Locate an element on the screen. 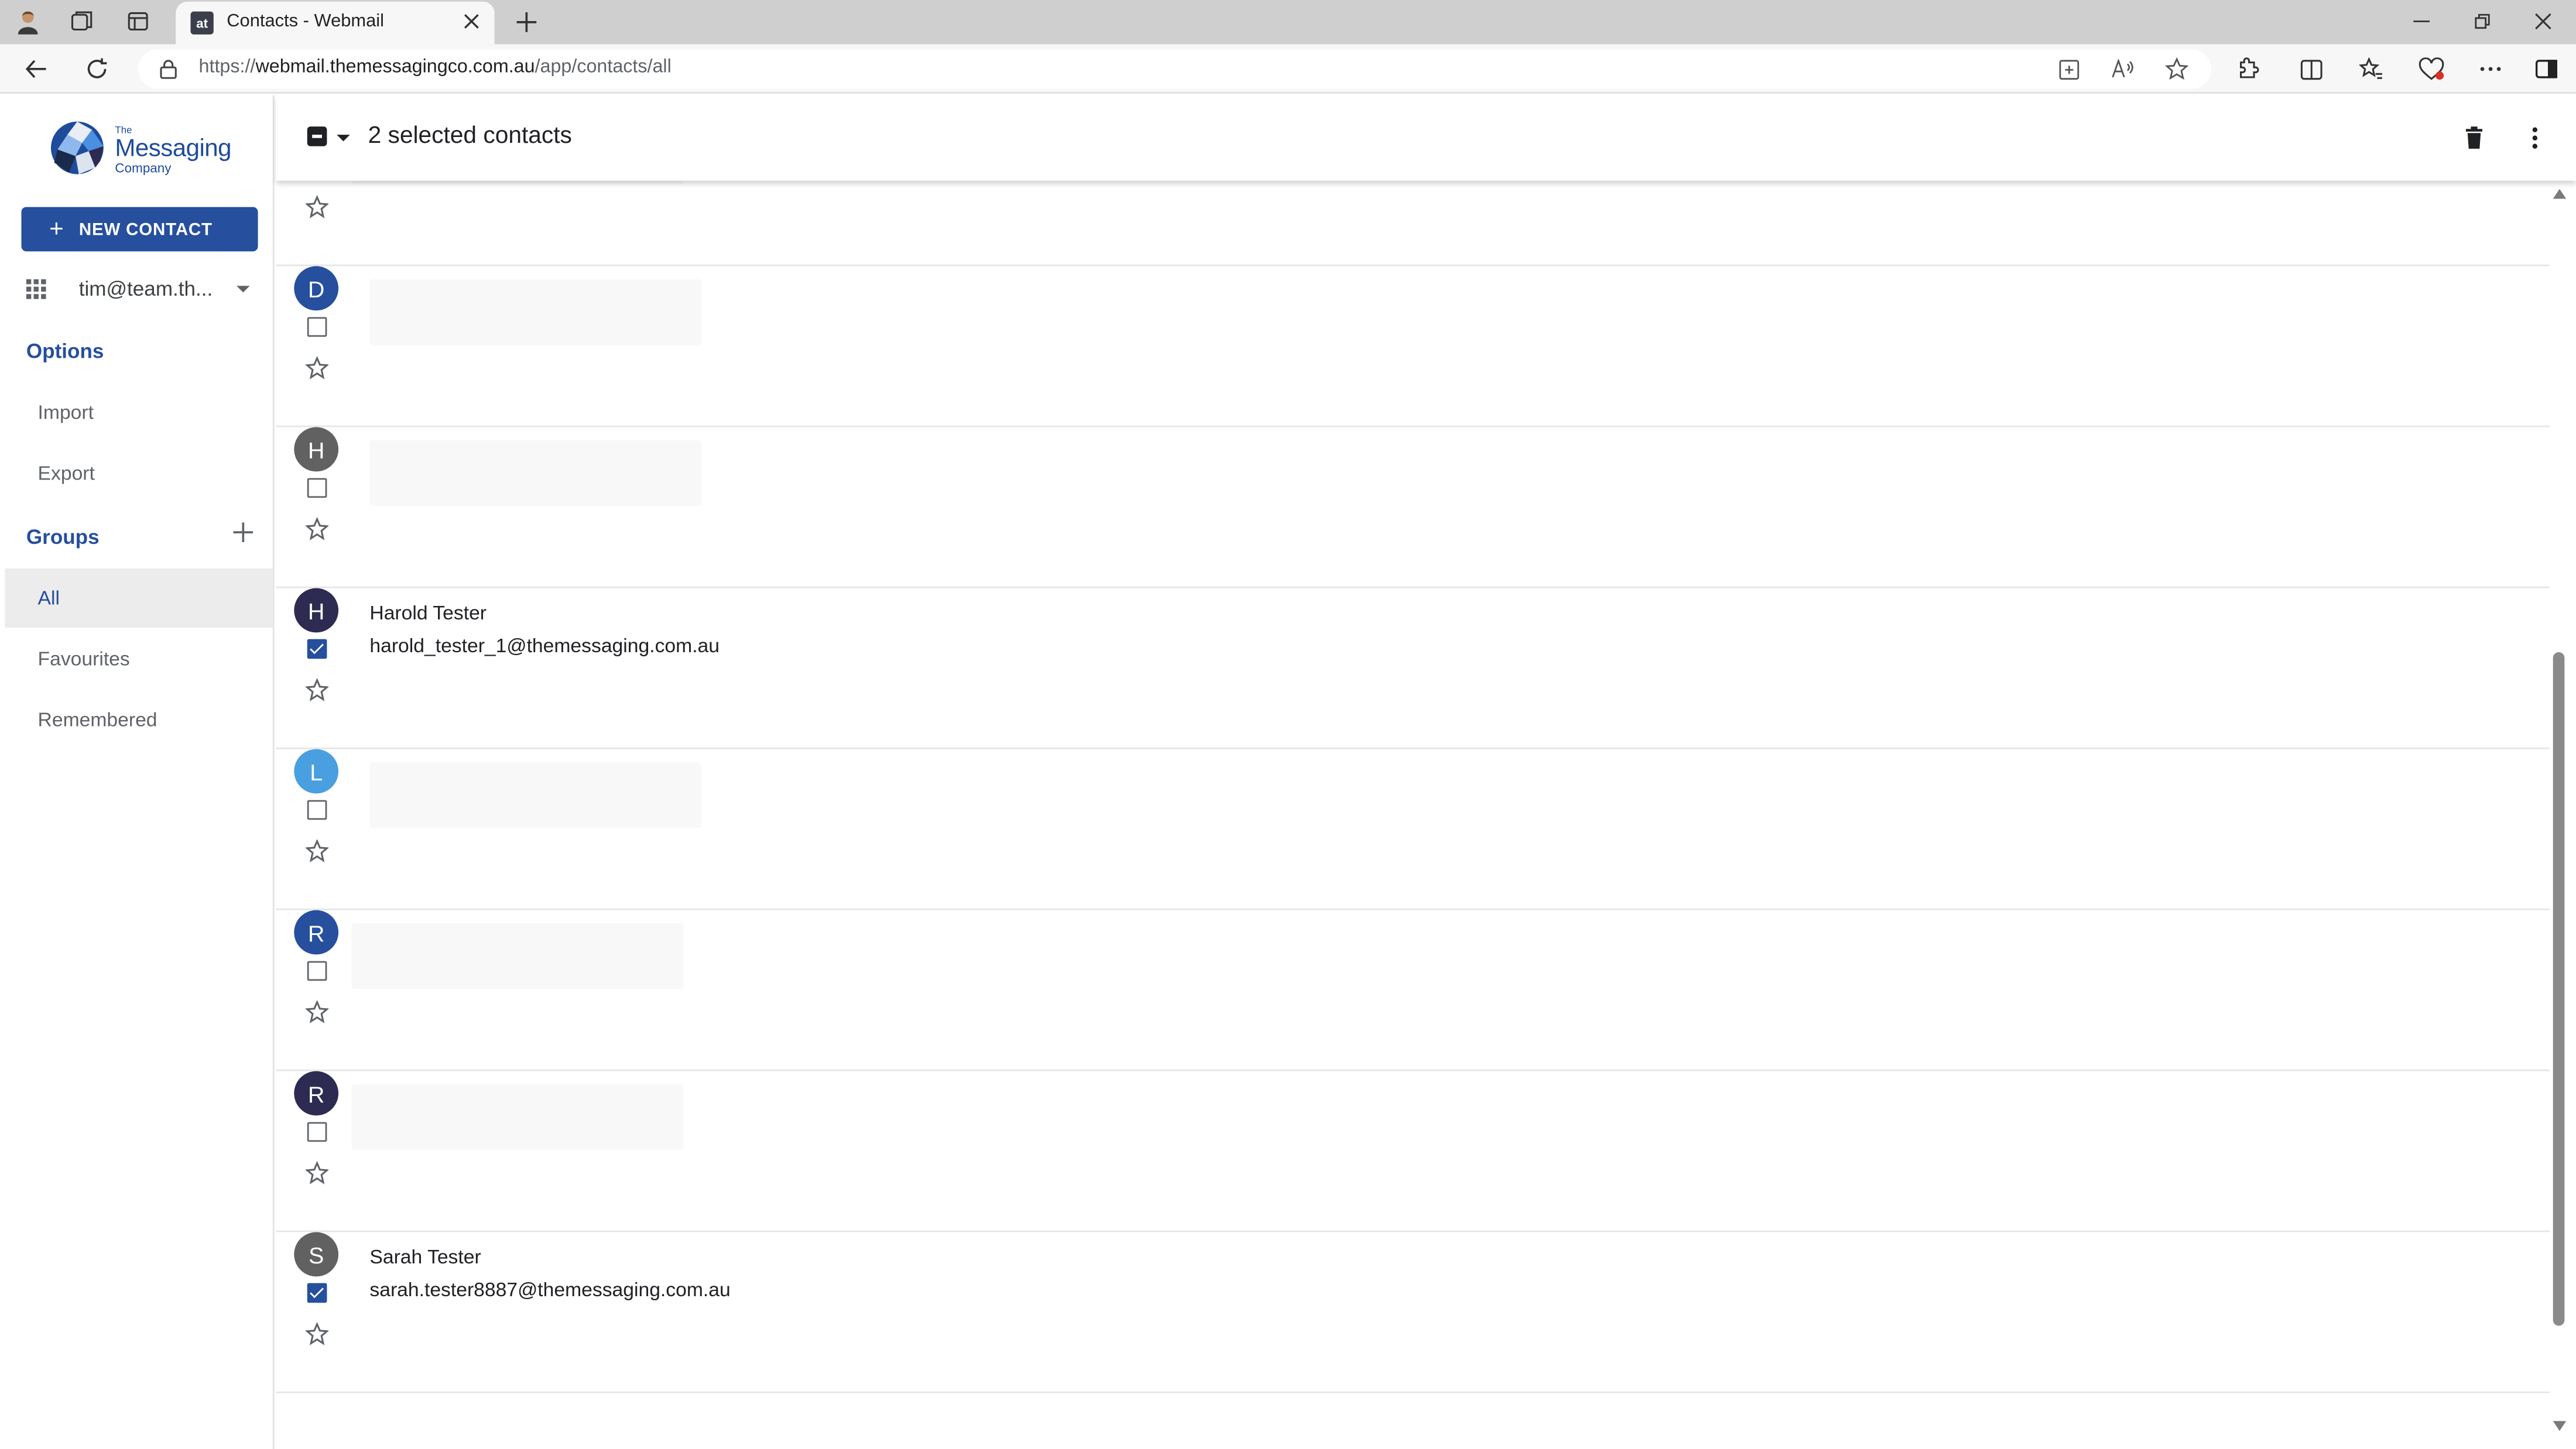 The image size is (2576, 1449). close-window-icon is located at coordinates (2543, 21).